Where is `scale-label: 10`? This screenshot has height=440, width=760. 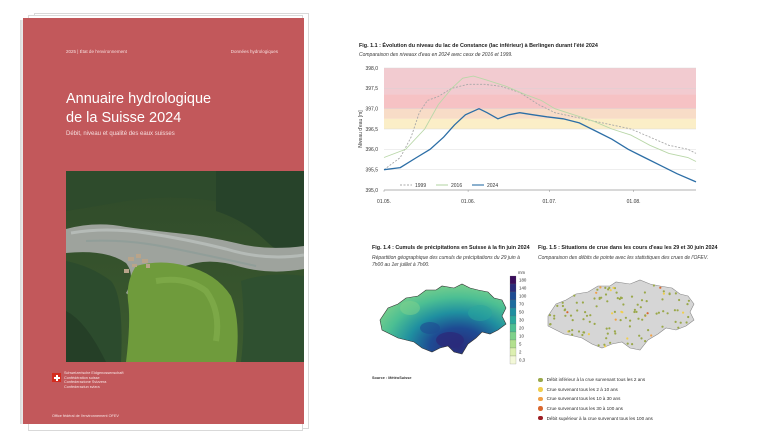 scale-label: 10 is located at coordinates (521, 336).